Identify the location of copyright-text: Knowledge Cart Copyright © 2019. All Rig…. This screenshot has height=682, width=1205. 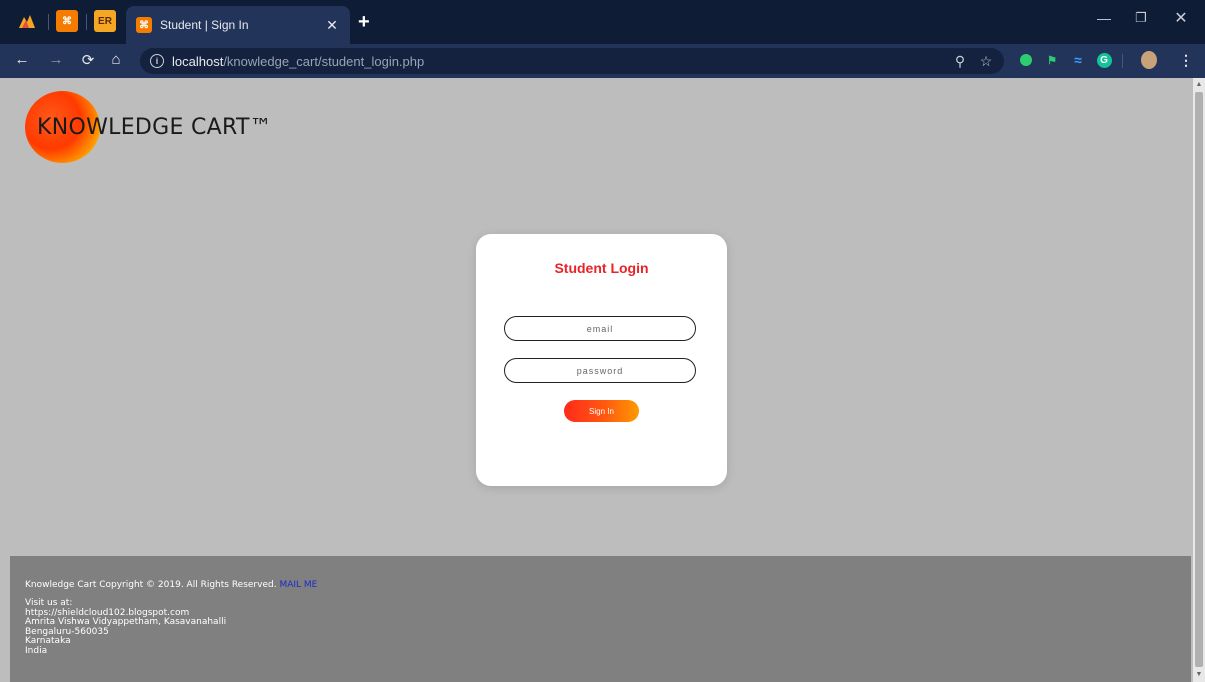
(151, 585).